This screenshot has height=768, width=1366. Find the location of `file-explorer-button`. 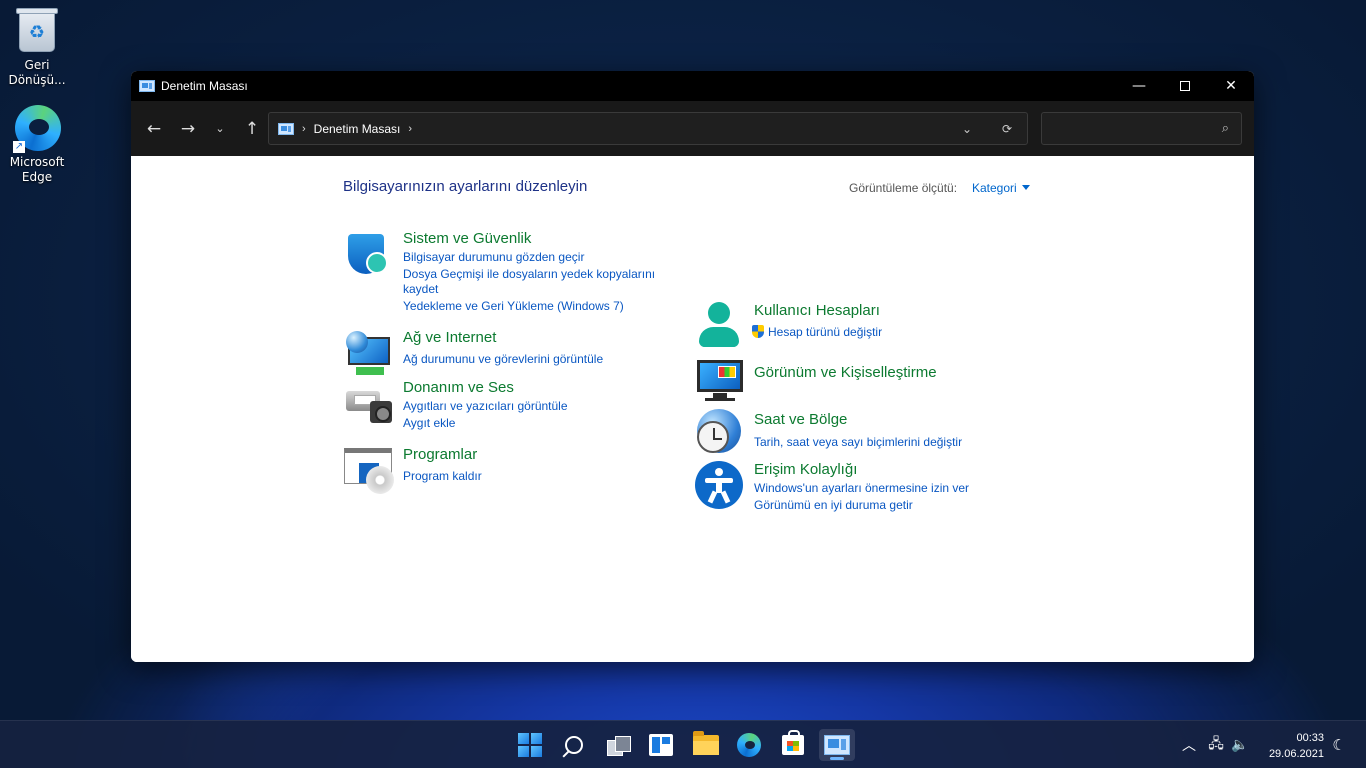

file-explorer-button is located at coordinates (706, 745).